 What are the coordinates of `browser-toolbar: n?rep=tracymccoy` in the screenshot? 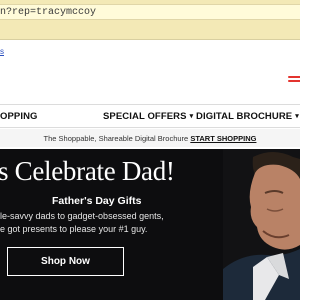 It's located at (150, 20).